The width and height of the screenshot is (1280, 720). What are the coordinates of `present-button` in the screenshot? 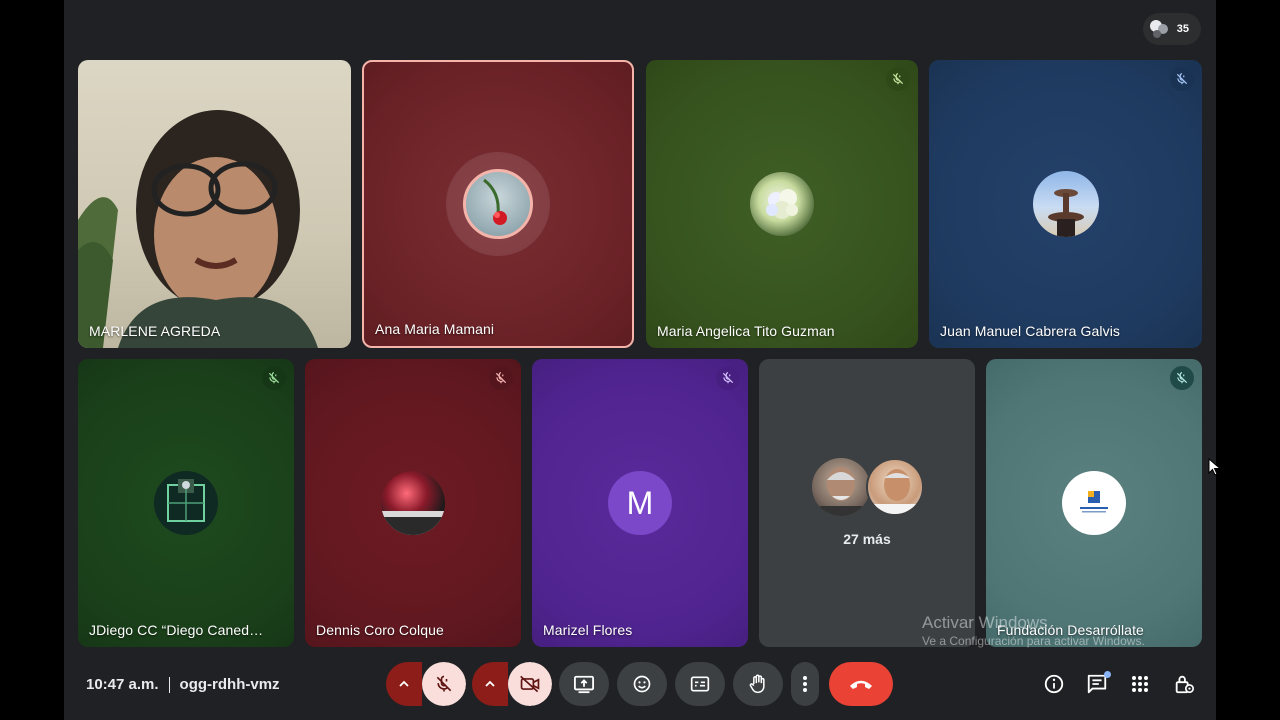 It's located at (584, 684).